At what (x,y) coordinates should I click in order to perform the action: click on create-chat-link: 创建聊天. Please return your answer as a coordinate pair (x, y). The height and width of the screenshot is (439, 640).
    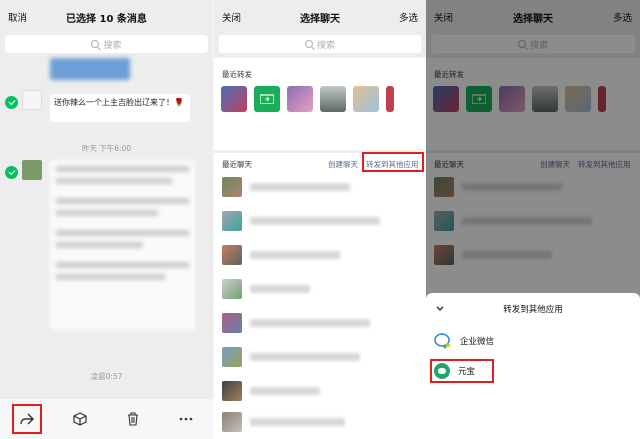
    Looking at the image, I should click on (343, 164).